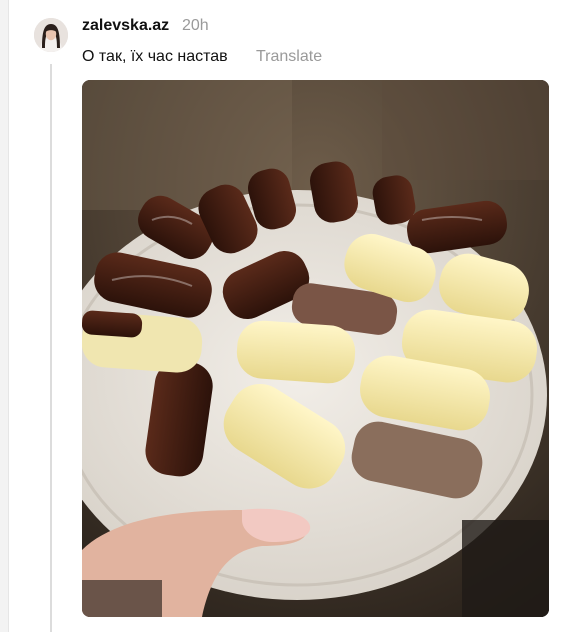 Image resolution: width=572 pixels, height=632 pixels. I want to click on avatar, so click(51, 35).